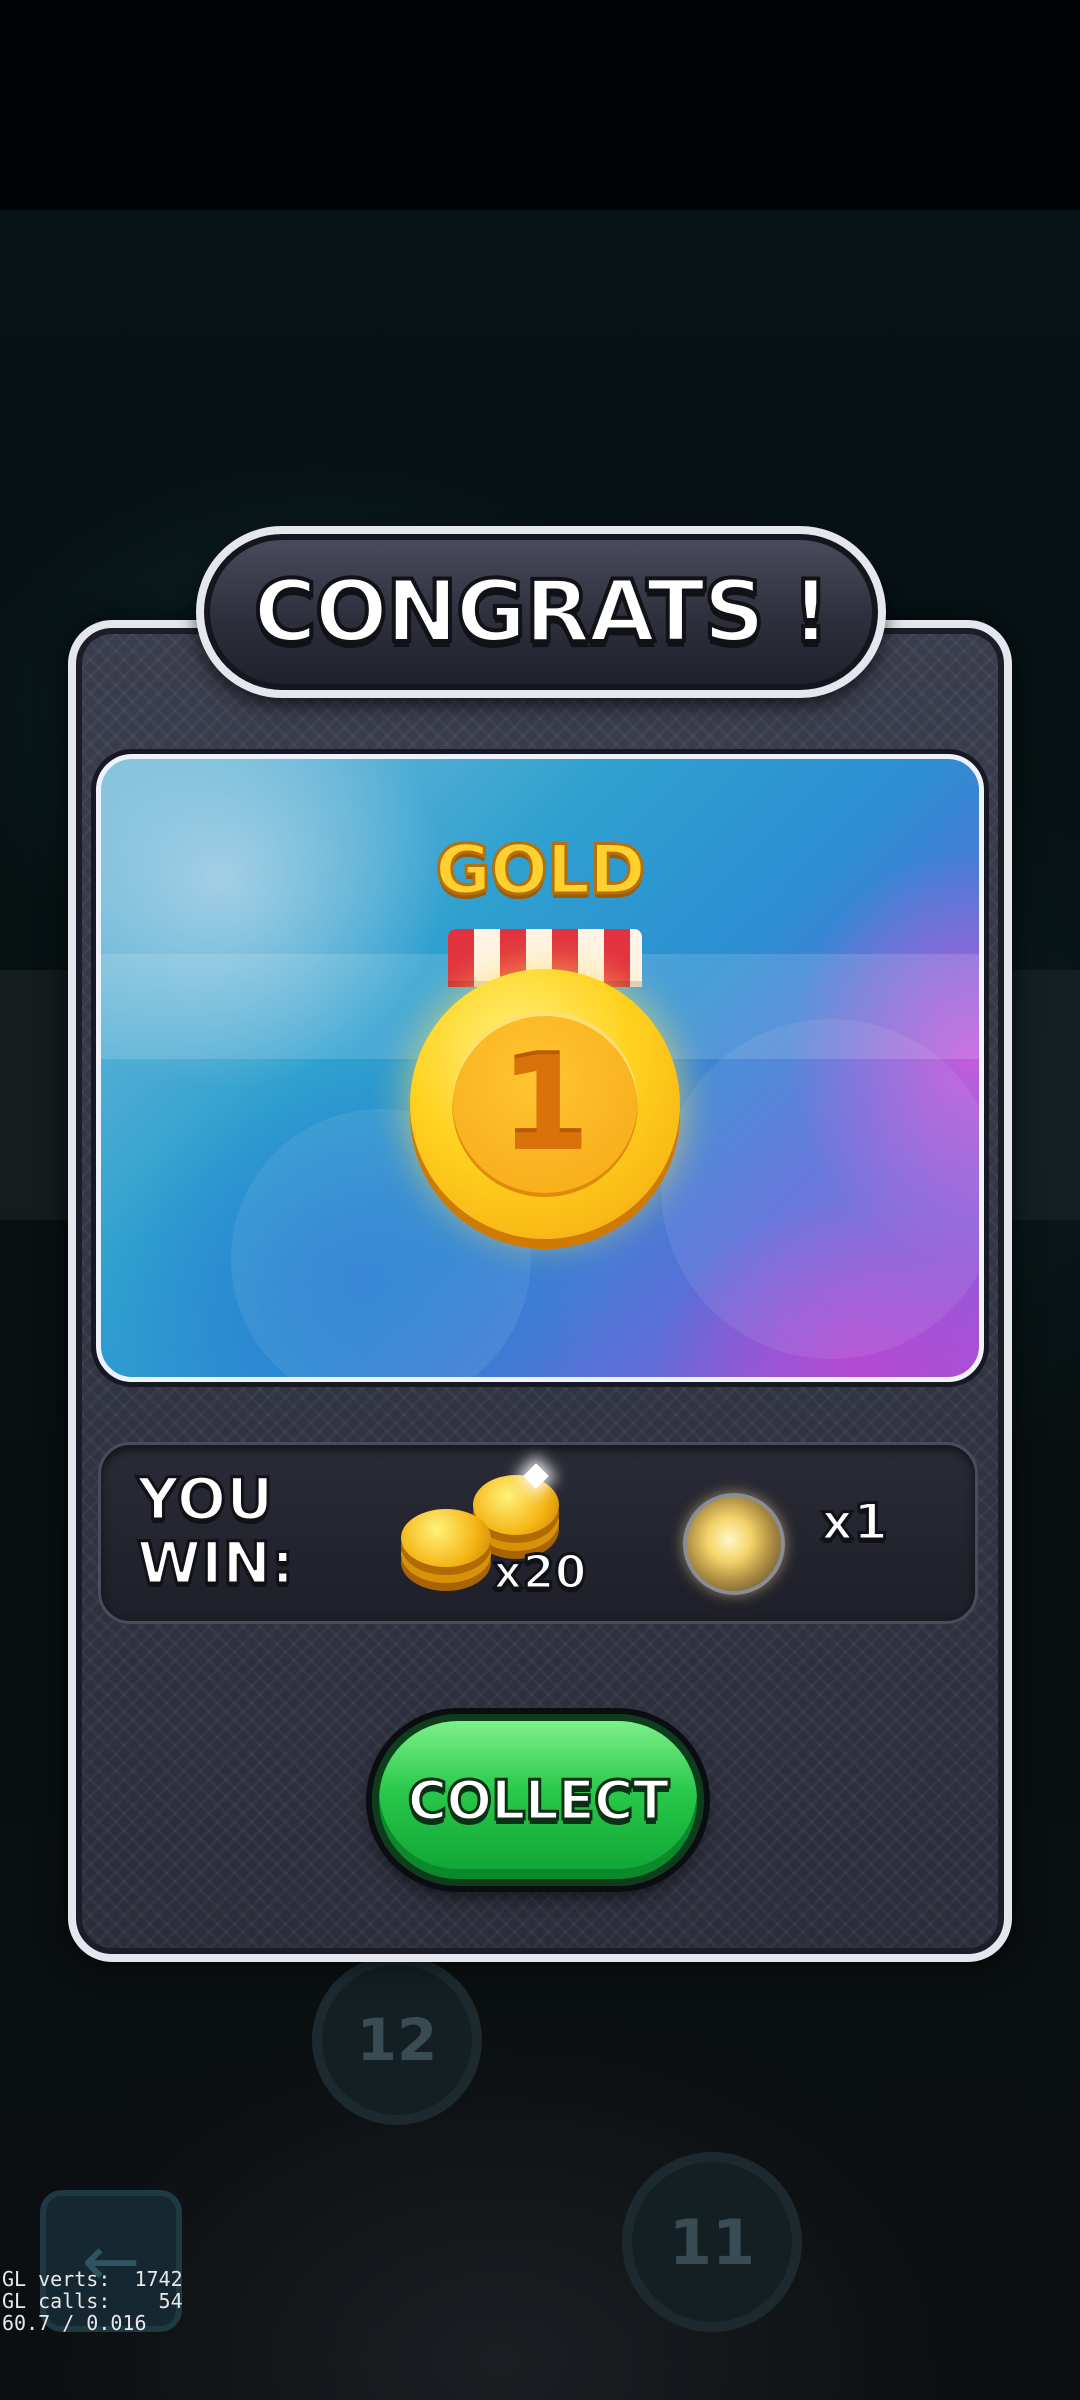  Describe the element at coordinates (854, 1522) in the screenshot. I see `orb-reward-count: x1` at that location.